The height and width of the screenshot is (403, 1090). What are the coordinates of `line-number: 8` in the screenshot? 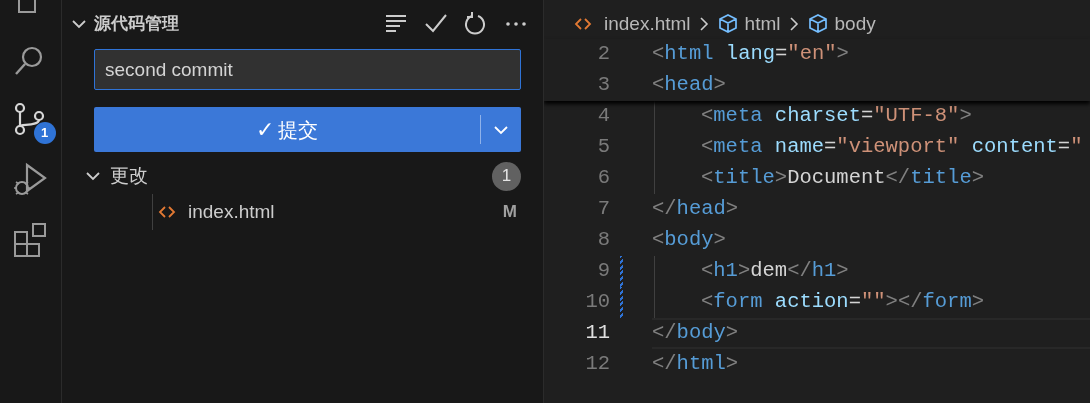 It's located at (603, 240).